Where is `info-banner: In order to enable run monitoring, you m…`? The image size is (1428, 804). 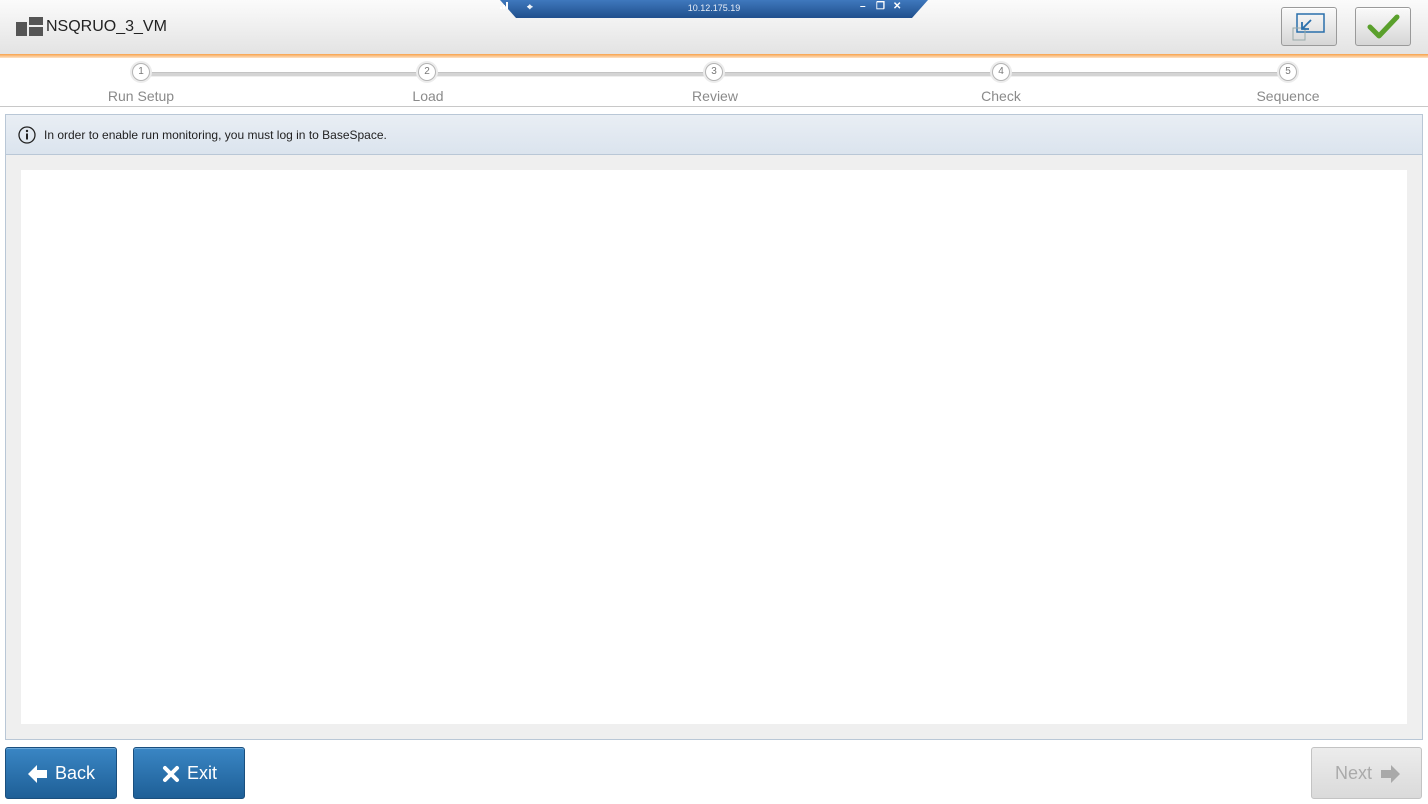 info-banner: In order to enable run monitoring, you m… is located at coordinates (714, 135).